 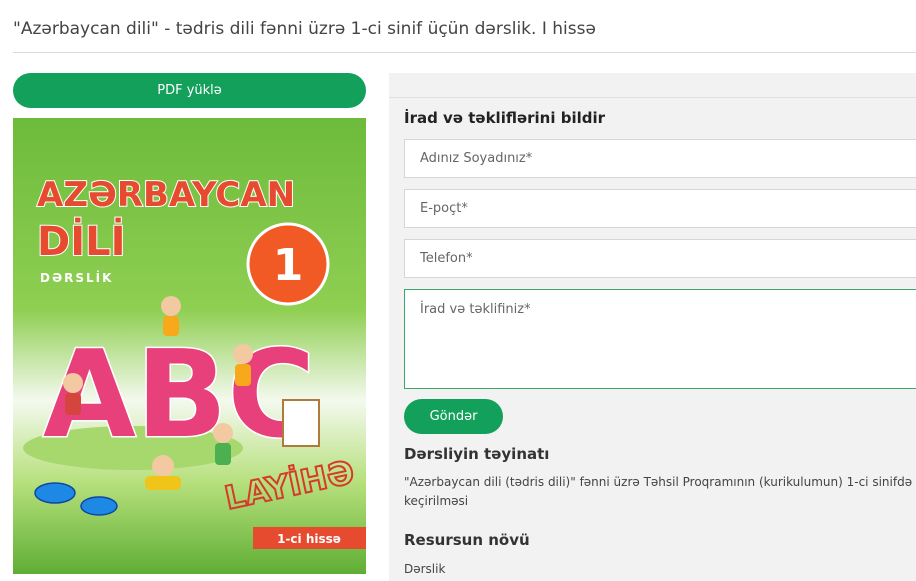 What do you see at coordinates (301, 423) in the screenshot?
I see `easel` at bounding box center [301, 423].